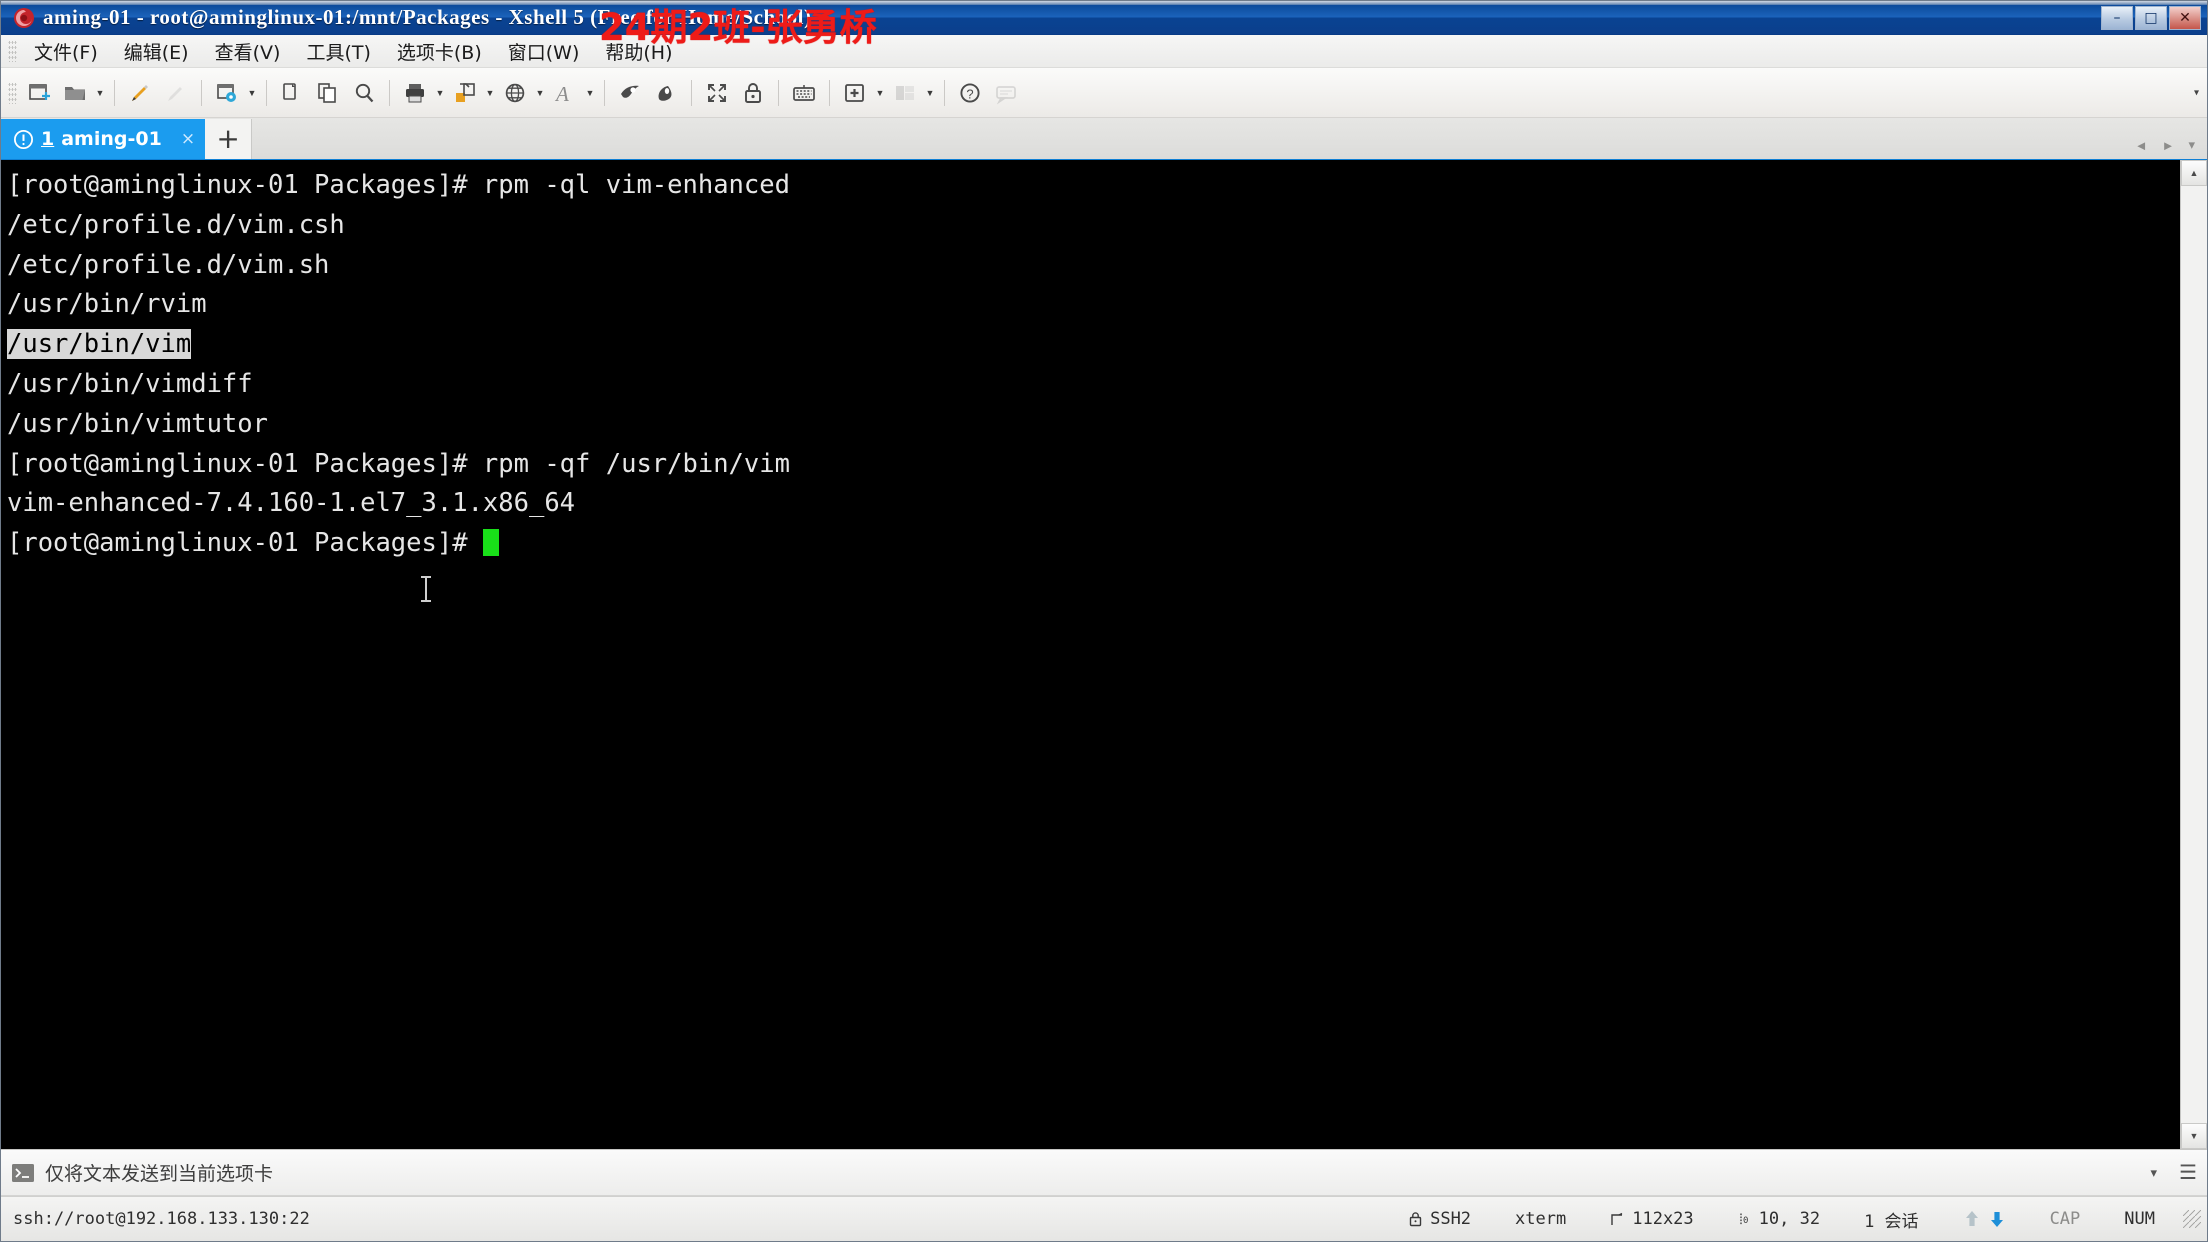  What do you see at coordinates (2141, 145) in the screenshot?
I see `tab-scroll-left-icon: ◄` at bounding box center [2141, 145].